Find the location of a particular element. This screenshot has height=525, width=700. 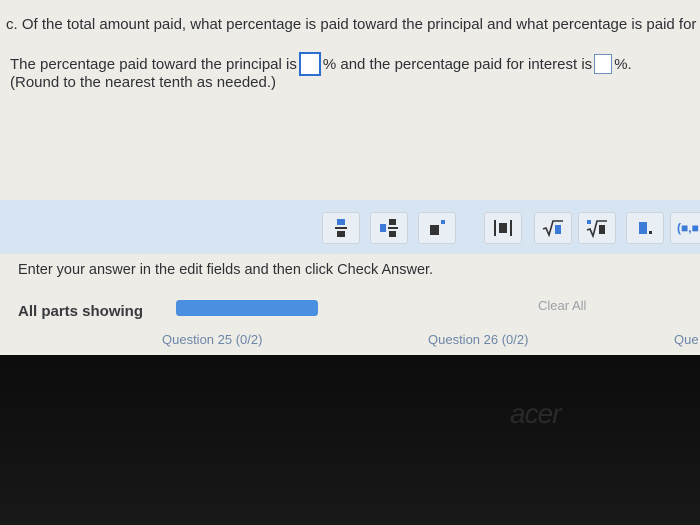

absolute-value-button is located at coordinates (503, 228).